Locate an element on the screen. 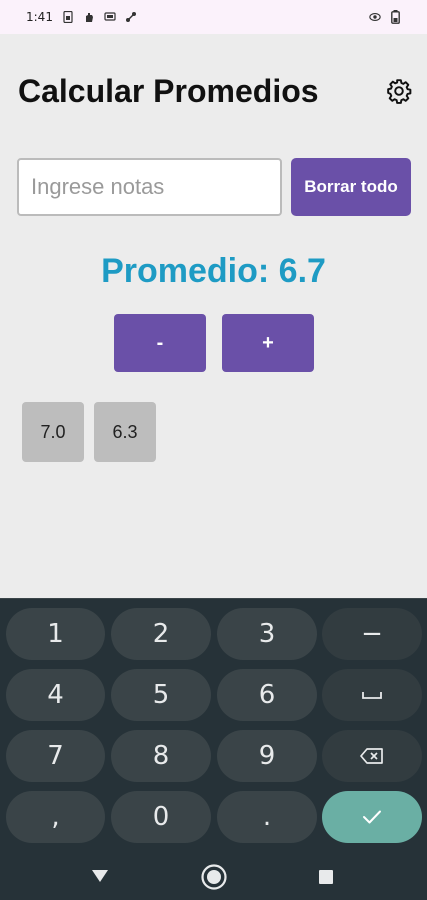  space-icon is located at coordinates (372, 695).